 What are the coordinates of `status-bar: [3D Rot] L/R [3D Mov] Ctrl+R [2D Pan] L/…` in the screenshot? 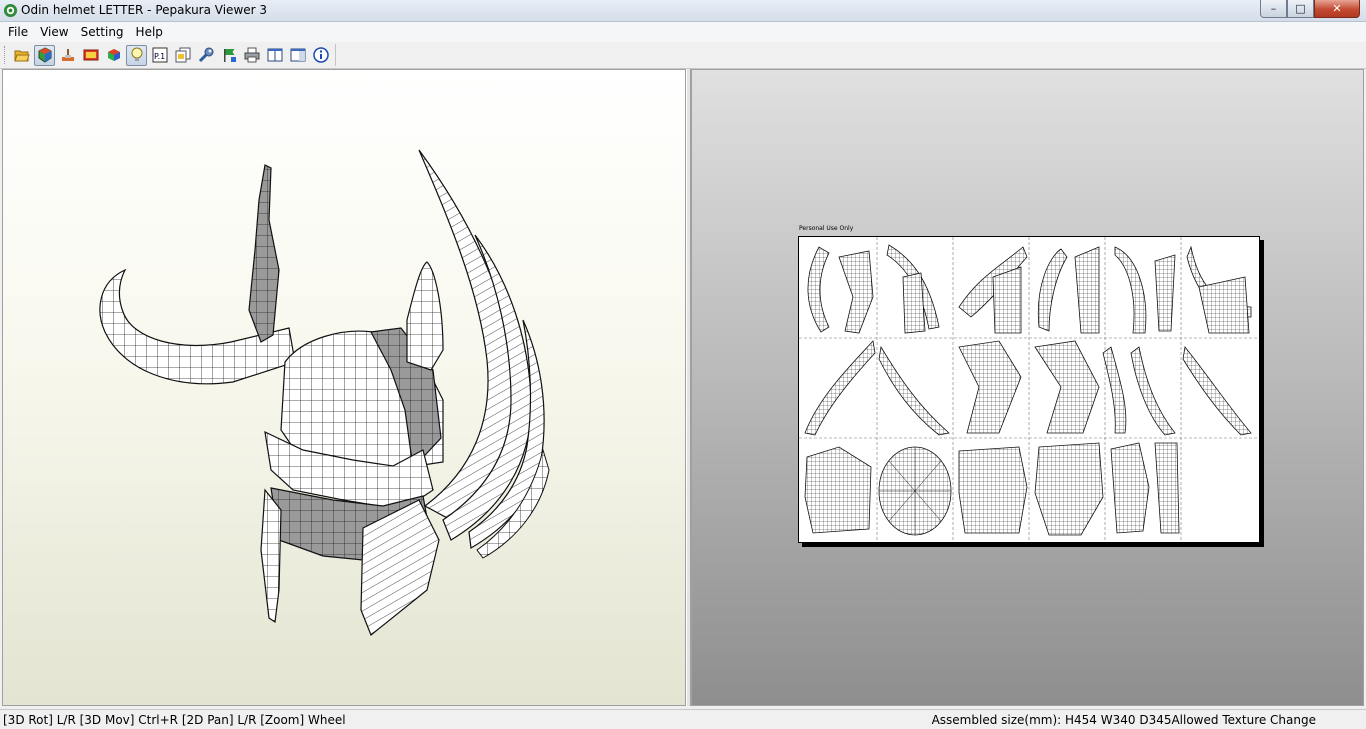 It's located at (683, 719).